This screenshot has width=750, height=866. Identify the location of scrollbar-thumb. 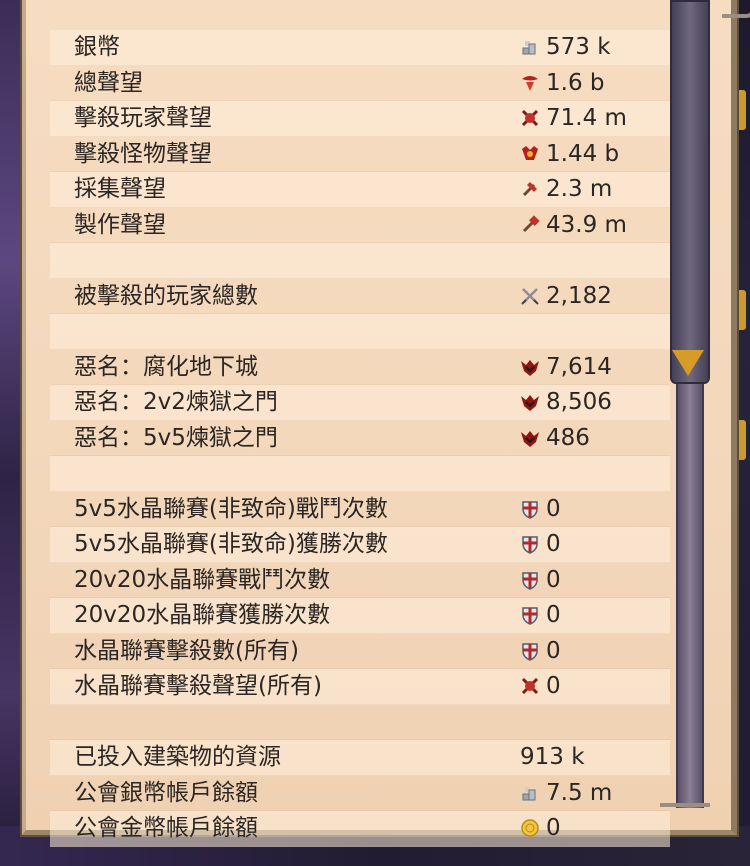
(690, 192).